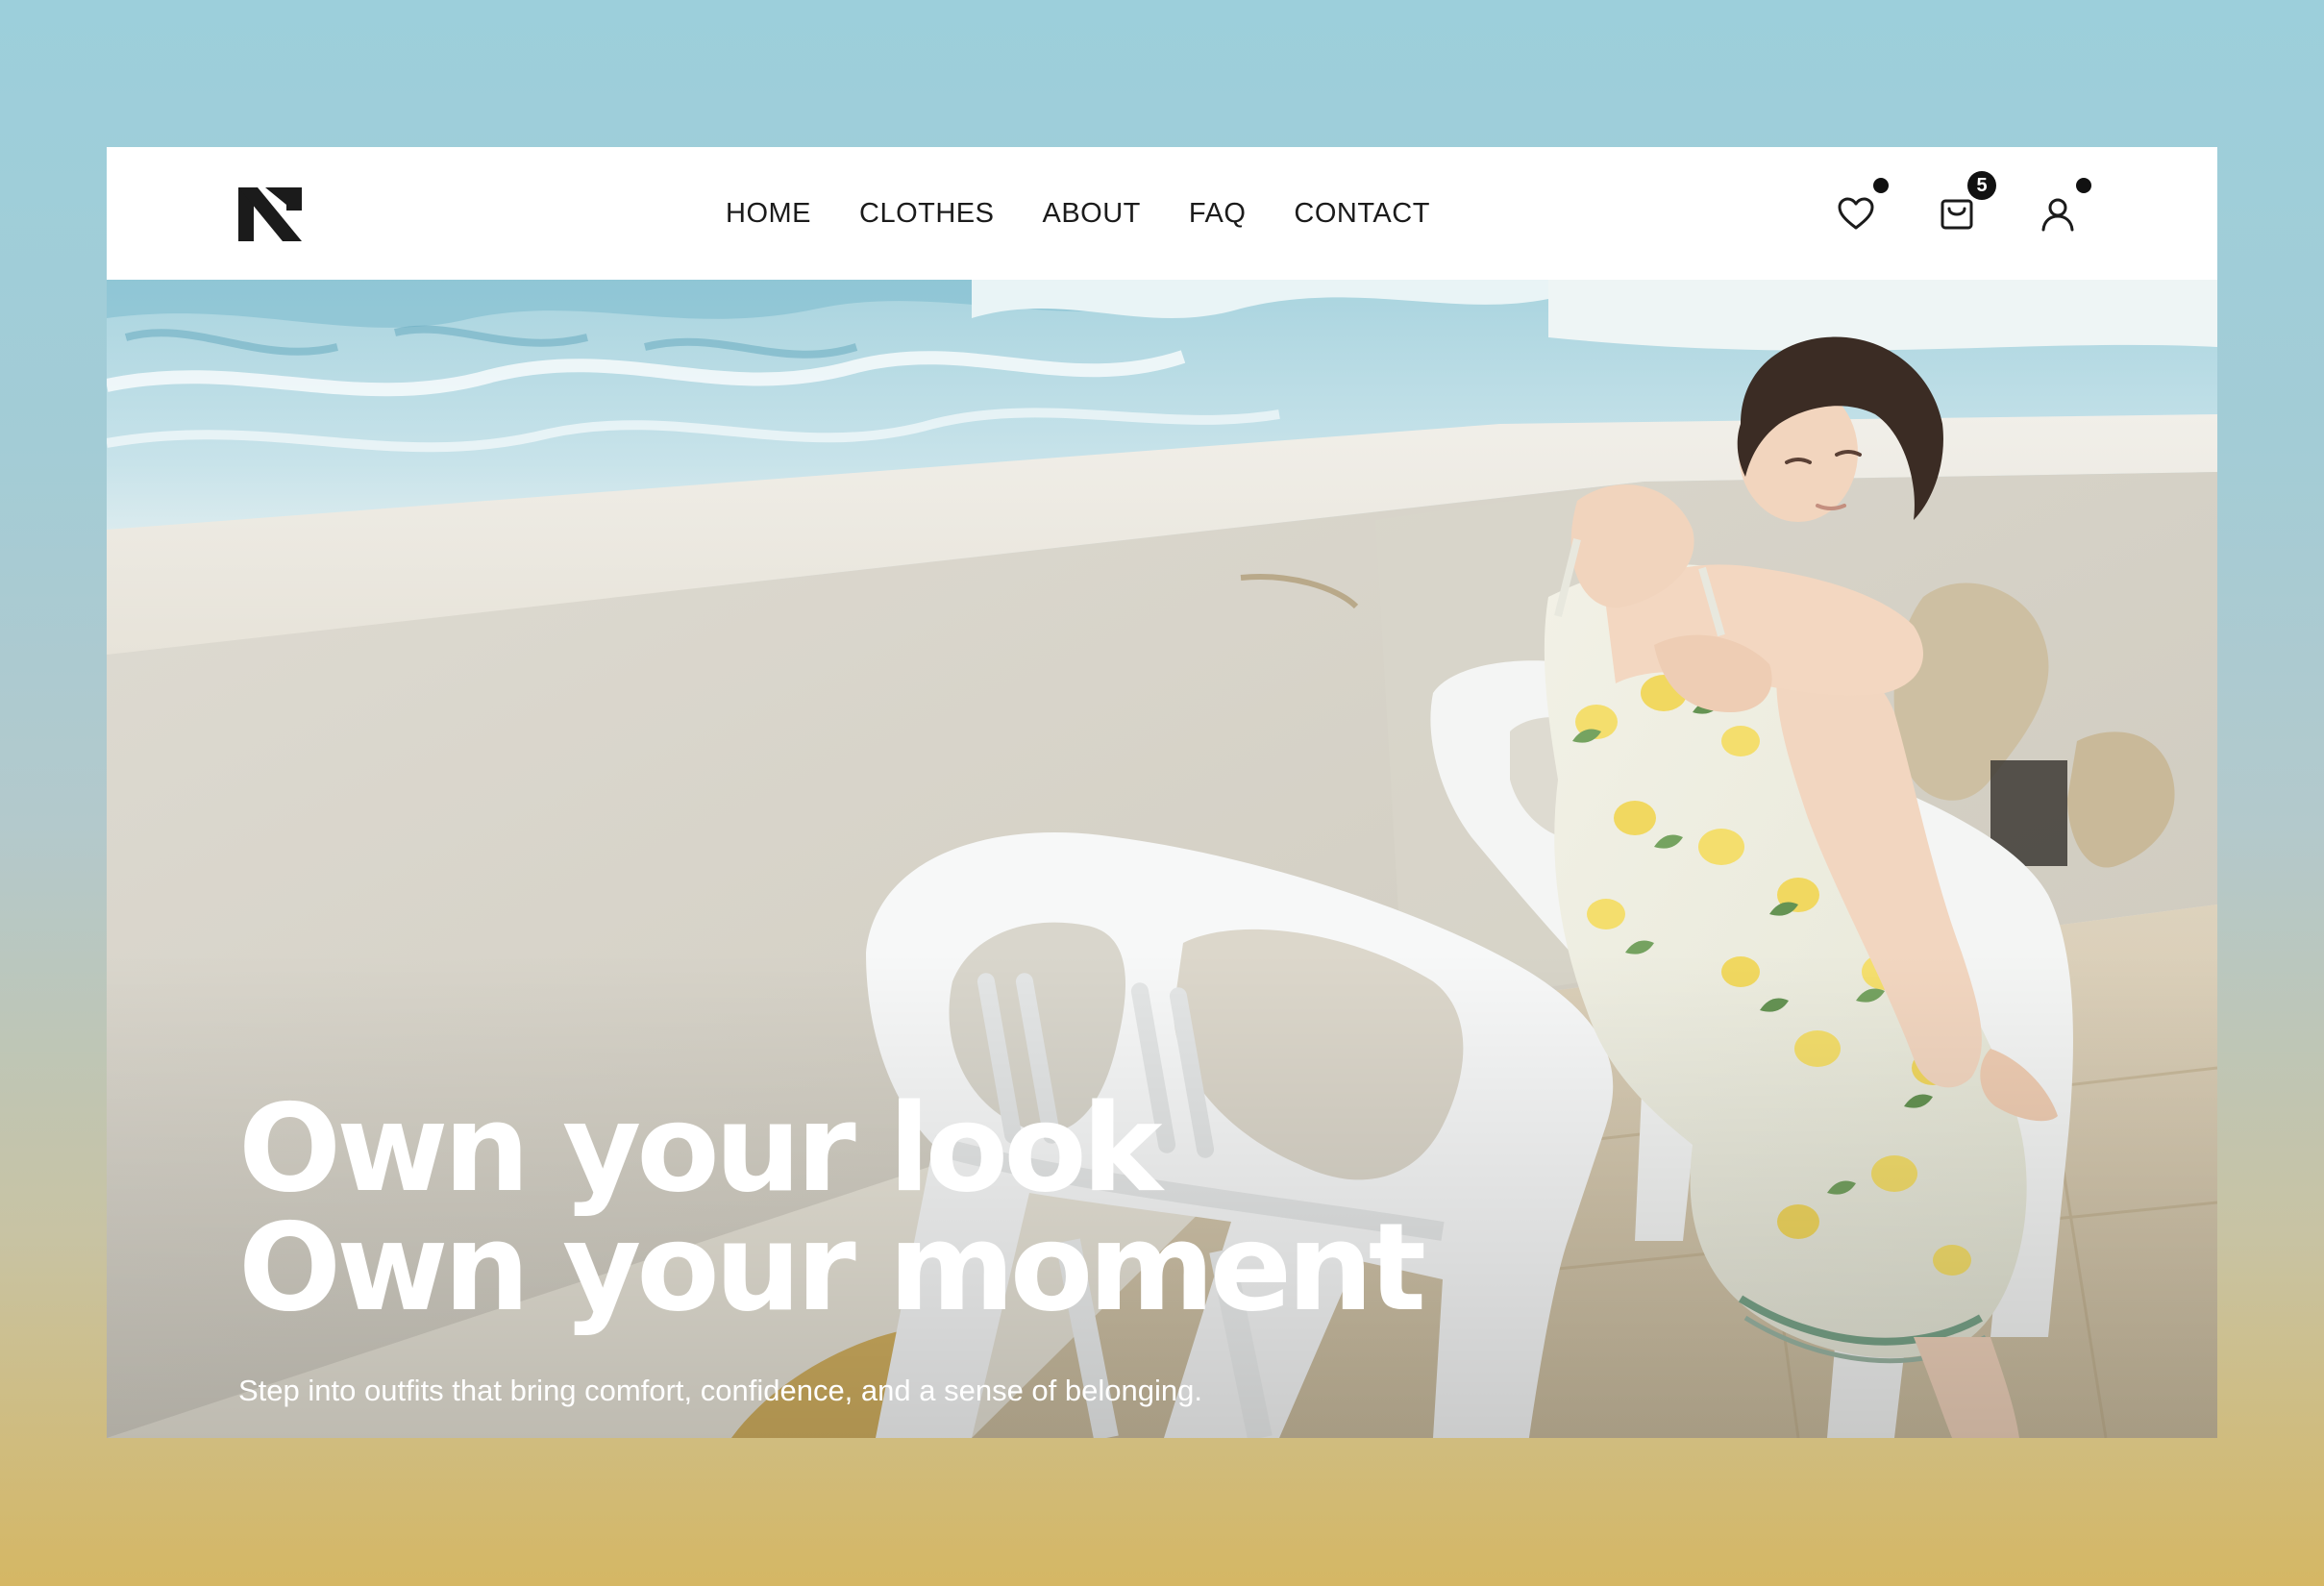 The image size is (2324, 1586). Describe the element at coordinates (2083, 185) in the screenshot. I see `account-indicator-dot` at that location.